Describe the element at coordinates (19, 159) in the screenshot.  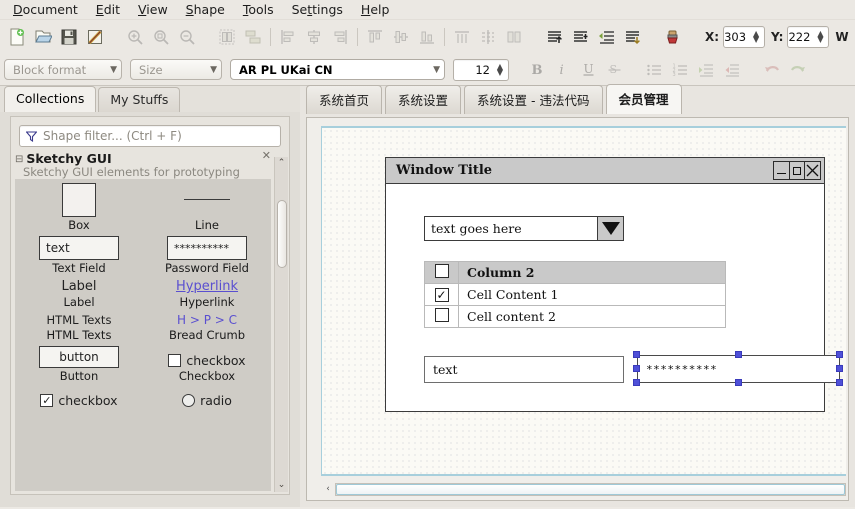
I see `collapse-icon: ⊟` at that location.